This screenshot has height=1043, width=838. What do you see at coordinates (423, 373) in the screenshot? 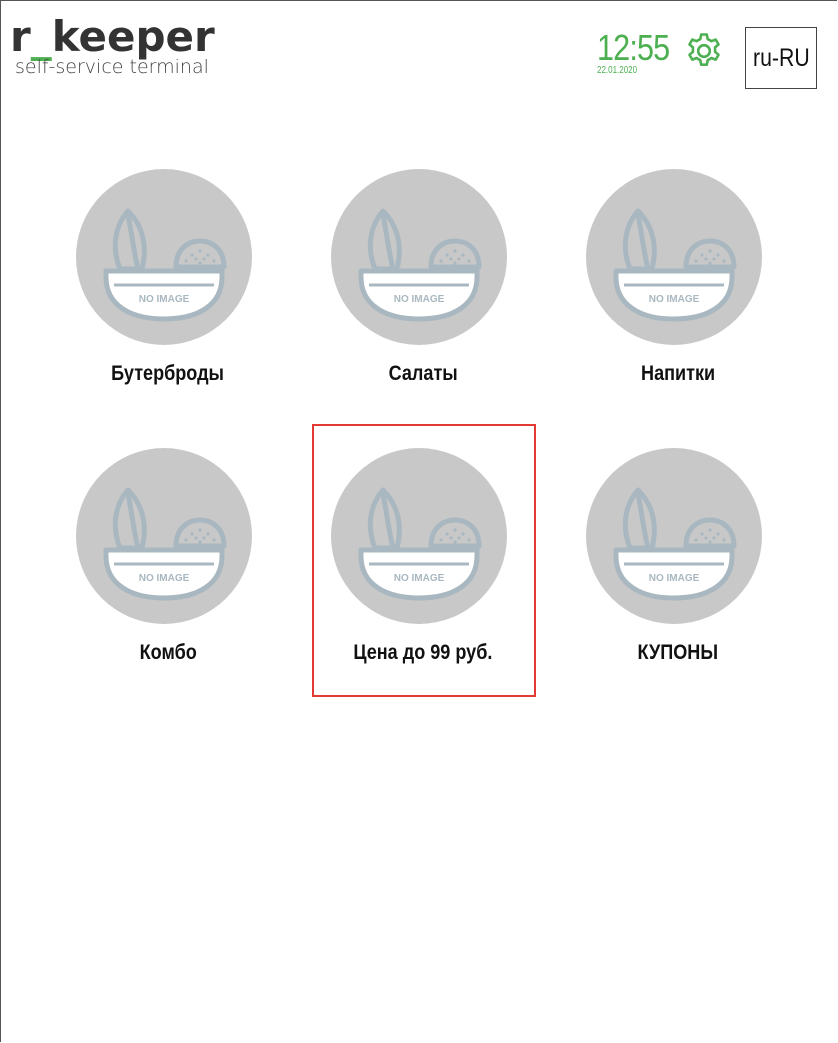
I see `category-label: Салаты` at bounding box center [423, 373].